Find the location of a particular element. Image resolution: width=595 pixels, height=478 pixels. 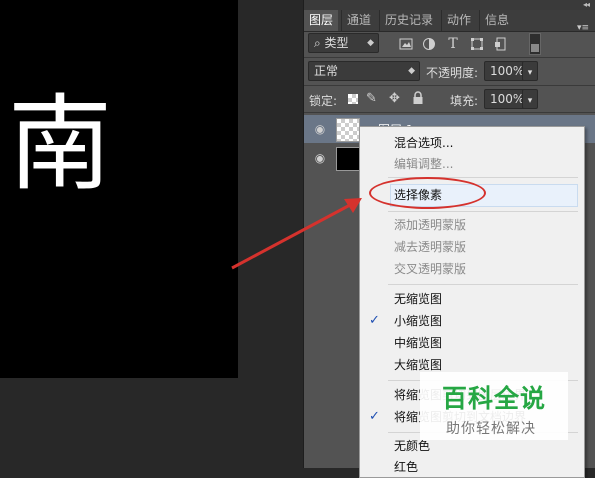

watermark-subtitle: 助你轻松解决 is located at coordinates (491, 429).